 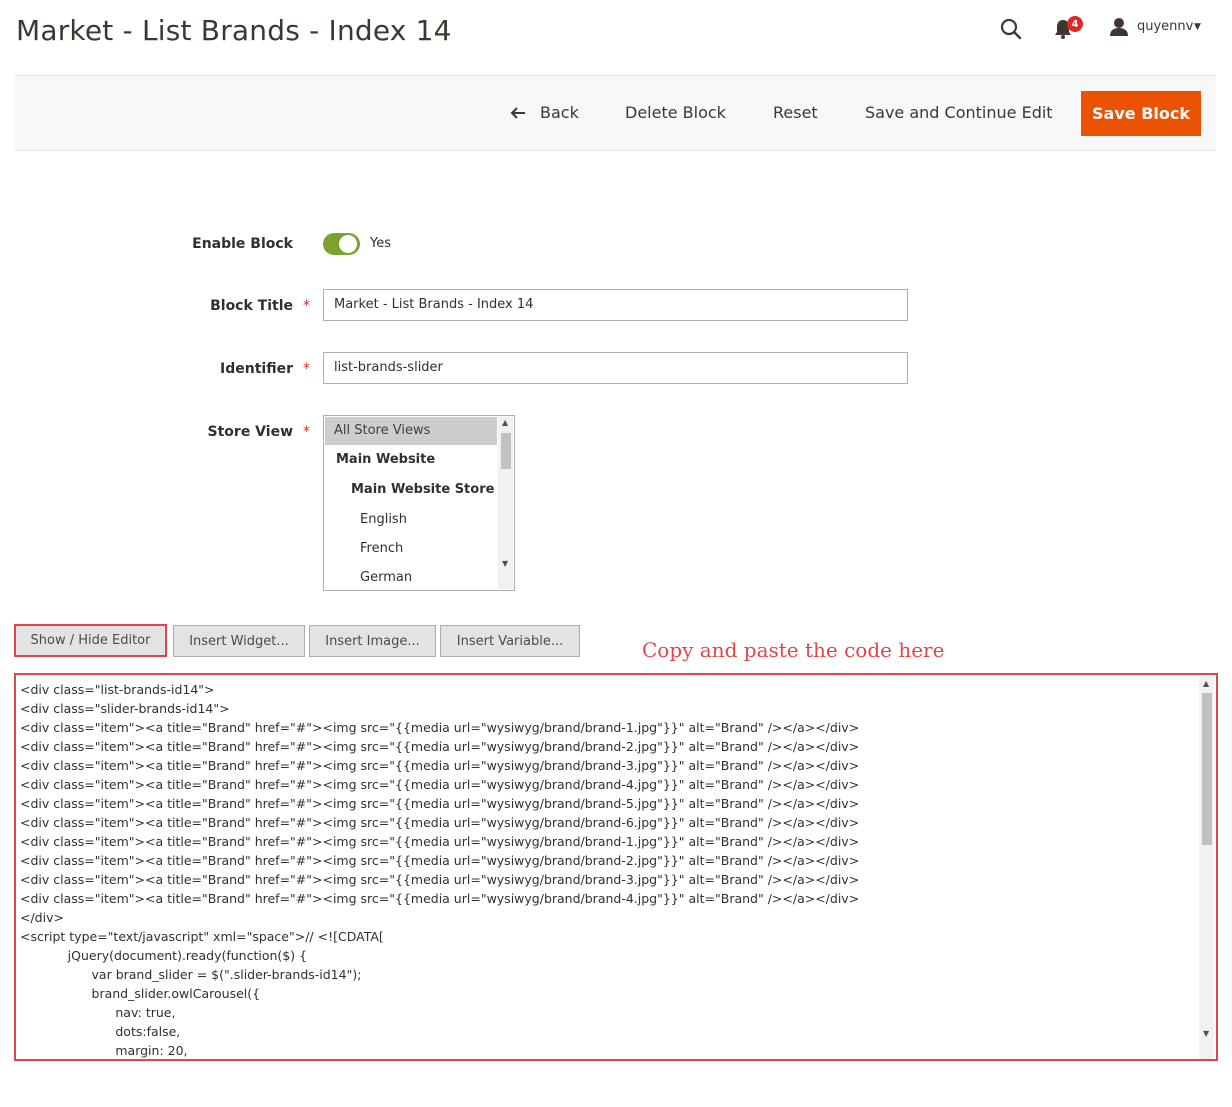 What do you see at coordinates (386, 577) in the screenshot?
I see `store-option-german: German` at bounding box center [386, 577].